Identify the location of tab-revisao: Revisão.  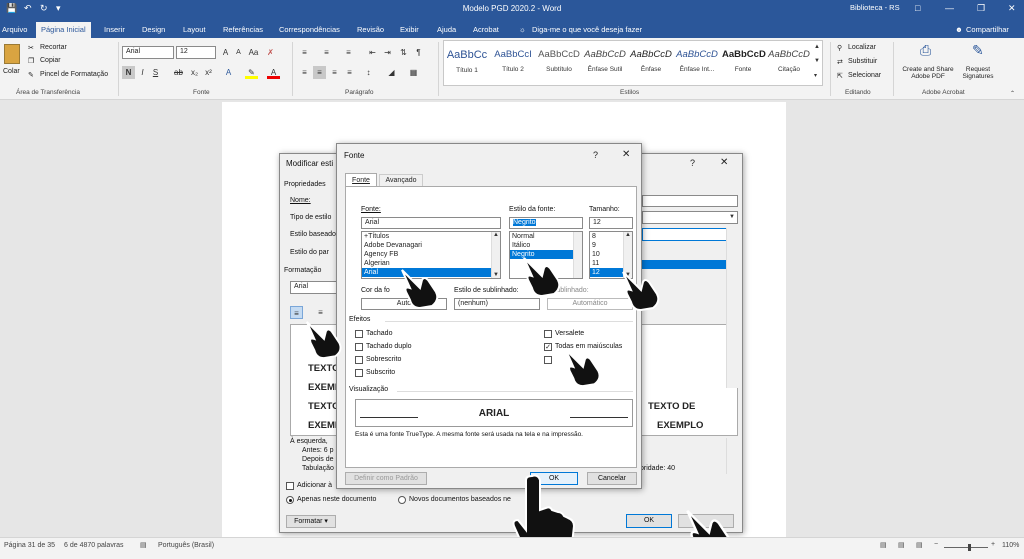
(370, 29).